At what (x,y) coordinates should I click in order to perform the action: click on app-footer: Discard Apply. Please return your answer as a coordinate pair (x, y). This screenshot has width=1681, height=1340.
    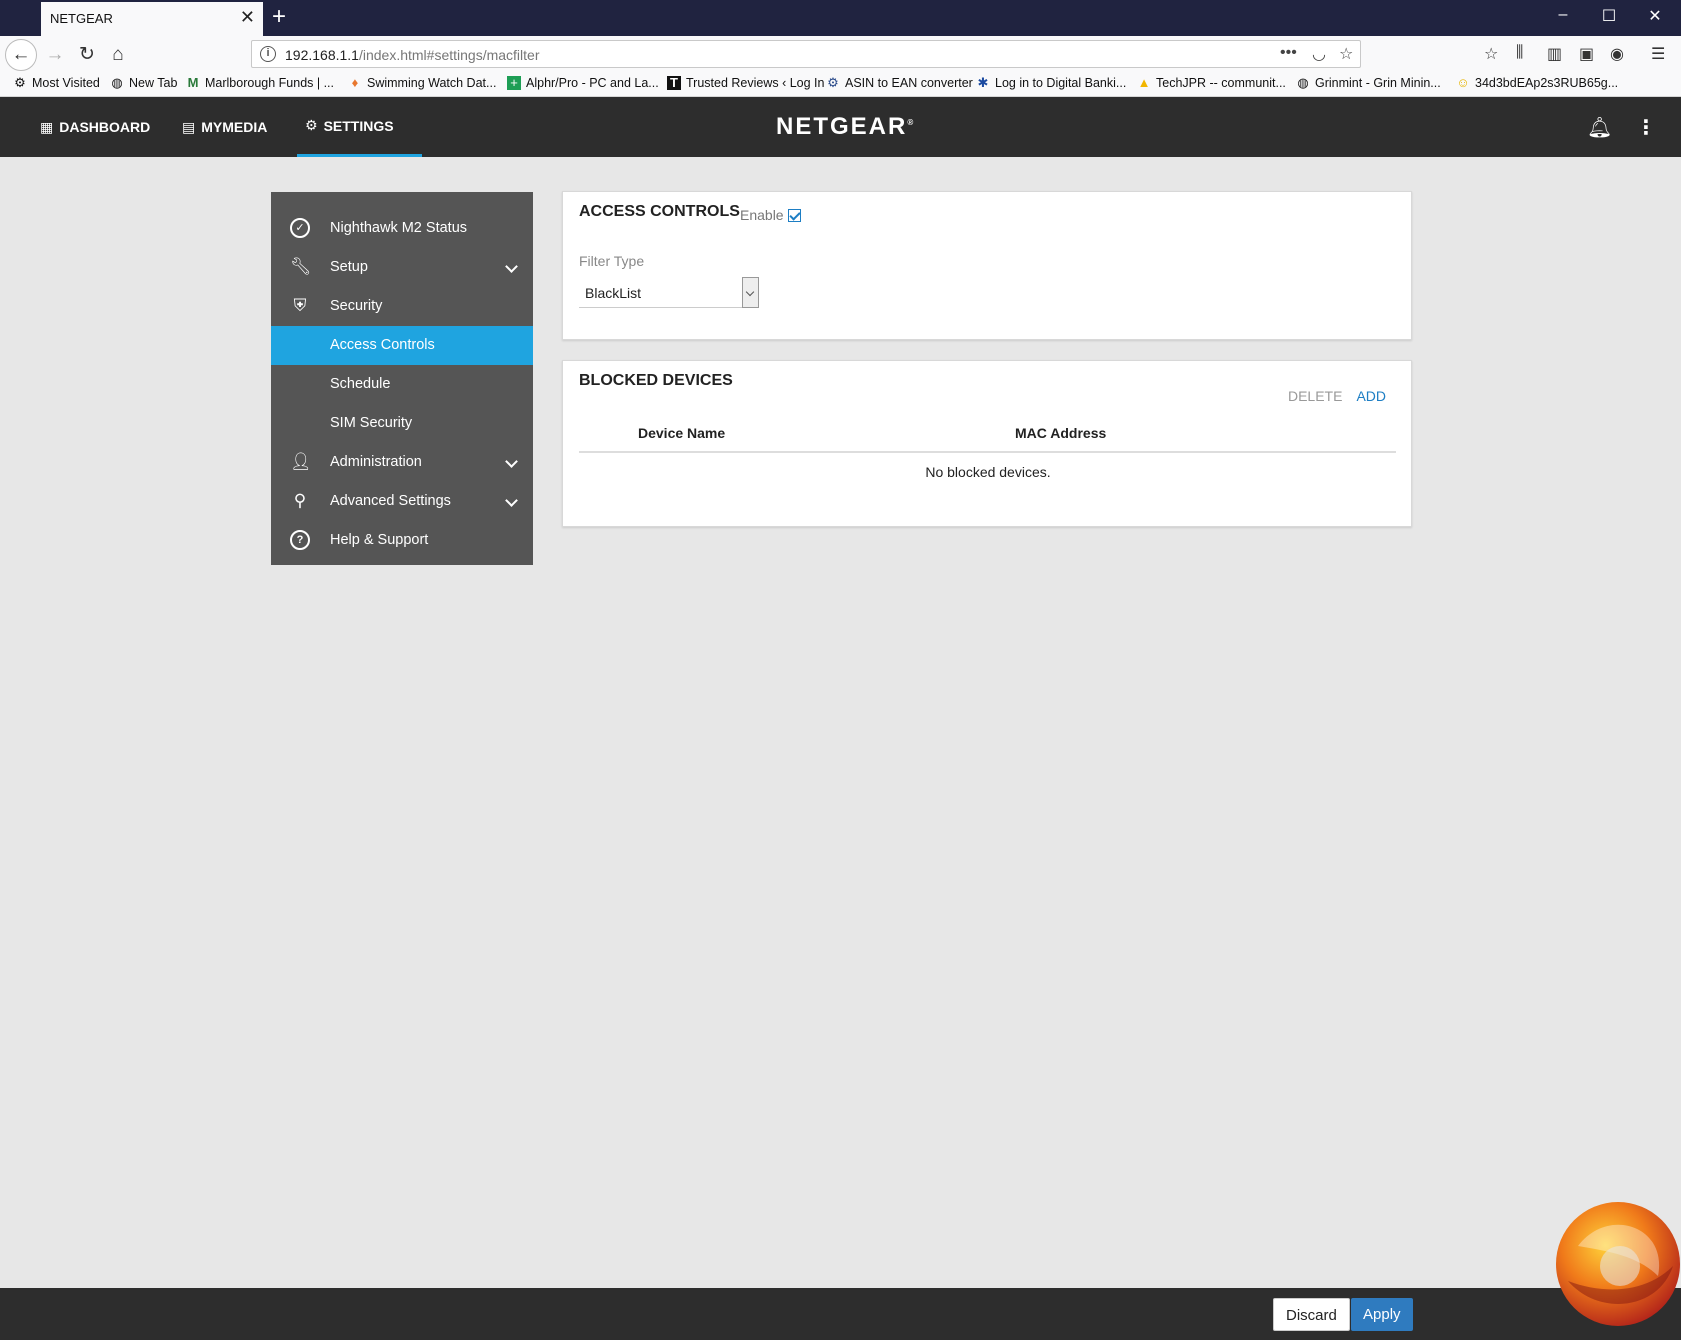
    Looking at the image, I should click on (840, 1314).